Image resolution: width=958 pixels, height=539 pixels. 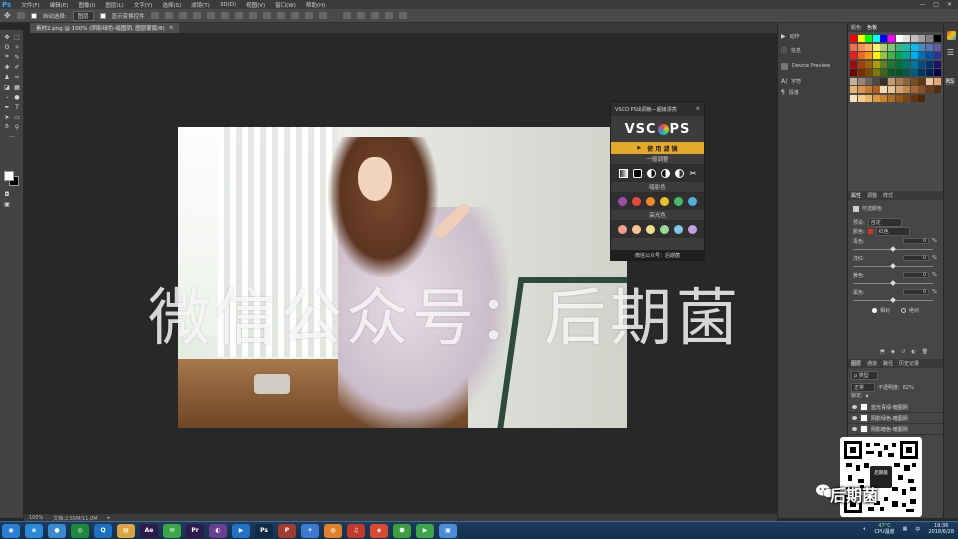 I want to click on 3d-mode-drag-icon, so click(x=374, y=15).